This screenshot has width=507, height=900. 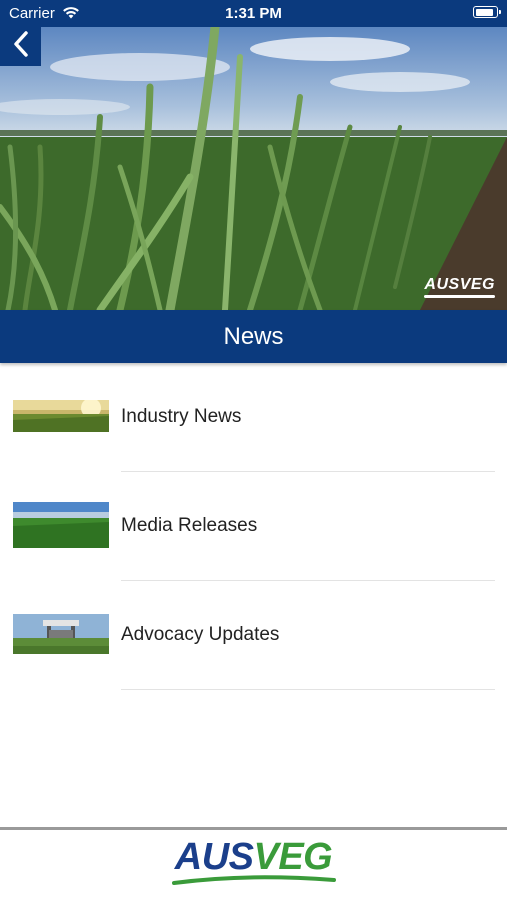 I want to click on media-releases-thumbnail, so click(x=61, y=525).